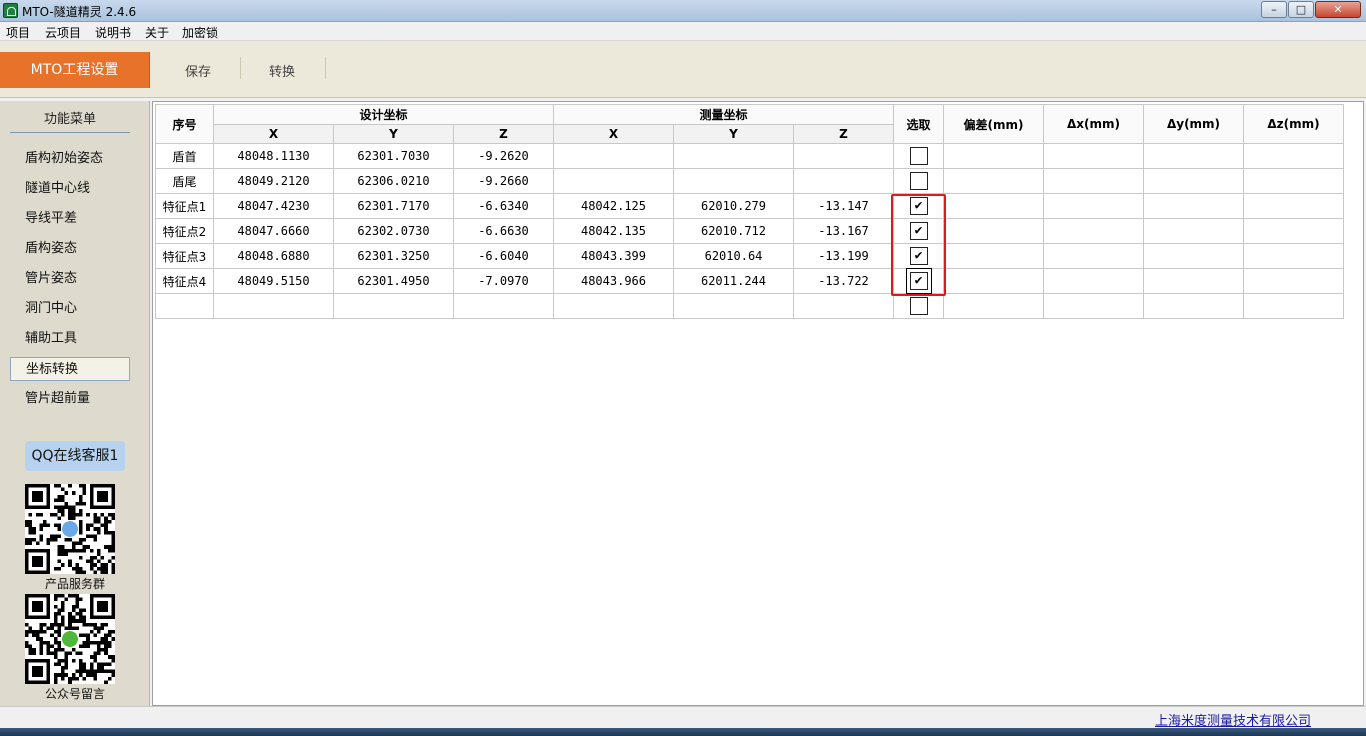 The height and width of the screenshot is (736, 1366). What do you see at coordinates (282, 70) in the screenshot?
I see `convert-button: 转换` at bounding box center [282, 70].